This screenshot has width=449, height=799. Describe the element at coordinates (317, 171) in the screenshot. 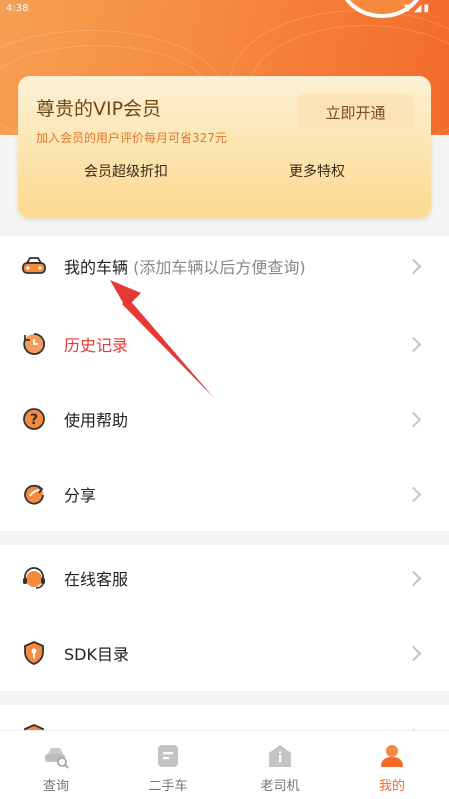

I see `vip-more-privileges-link: 更多特权` at that location.